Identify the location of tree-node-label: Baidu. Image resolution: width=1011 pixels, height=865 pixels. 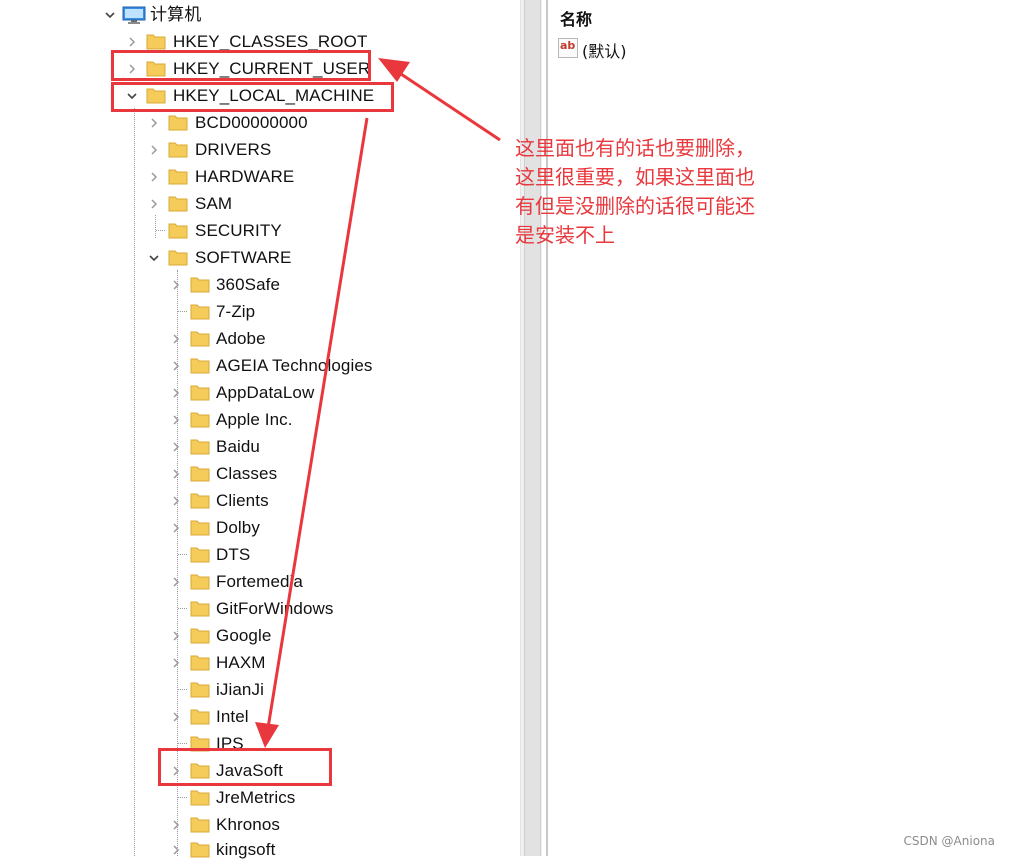
(238, 446).